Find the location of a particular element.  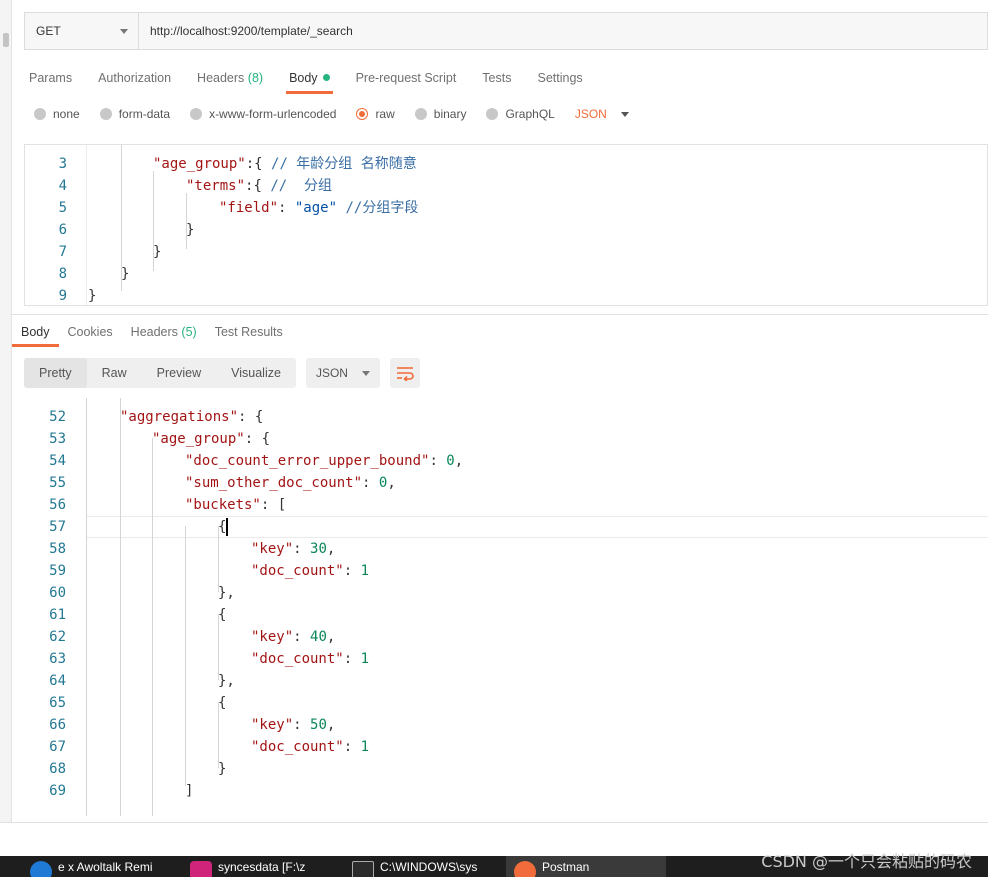

radio-graphql-label: GraphQL is located at coordinates (530, 114).